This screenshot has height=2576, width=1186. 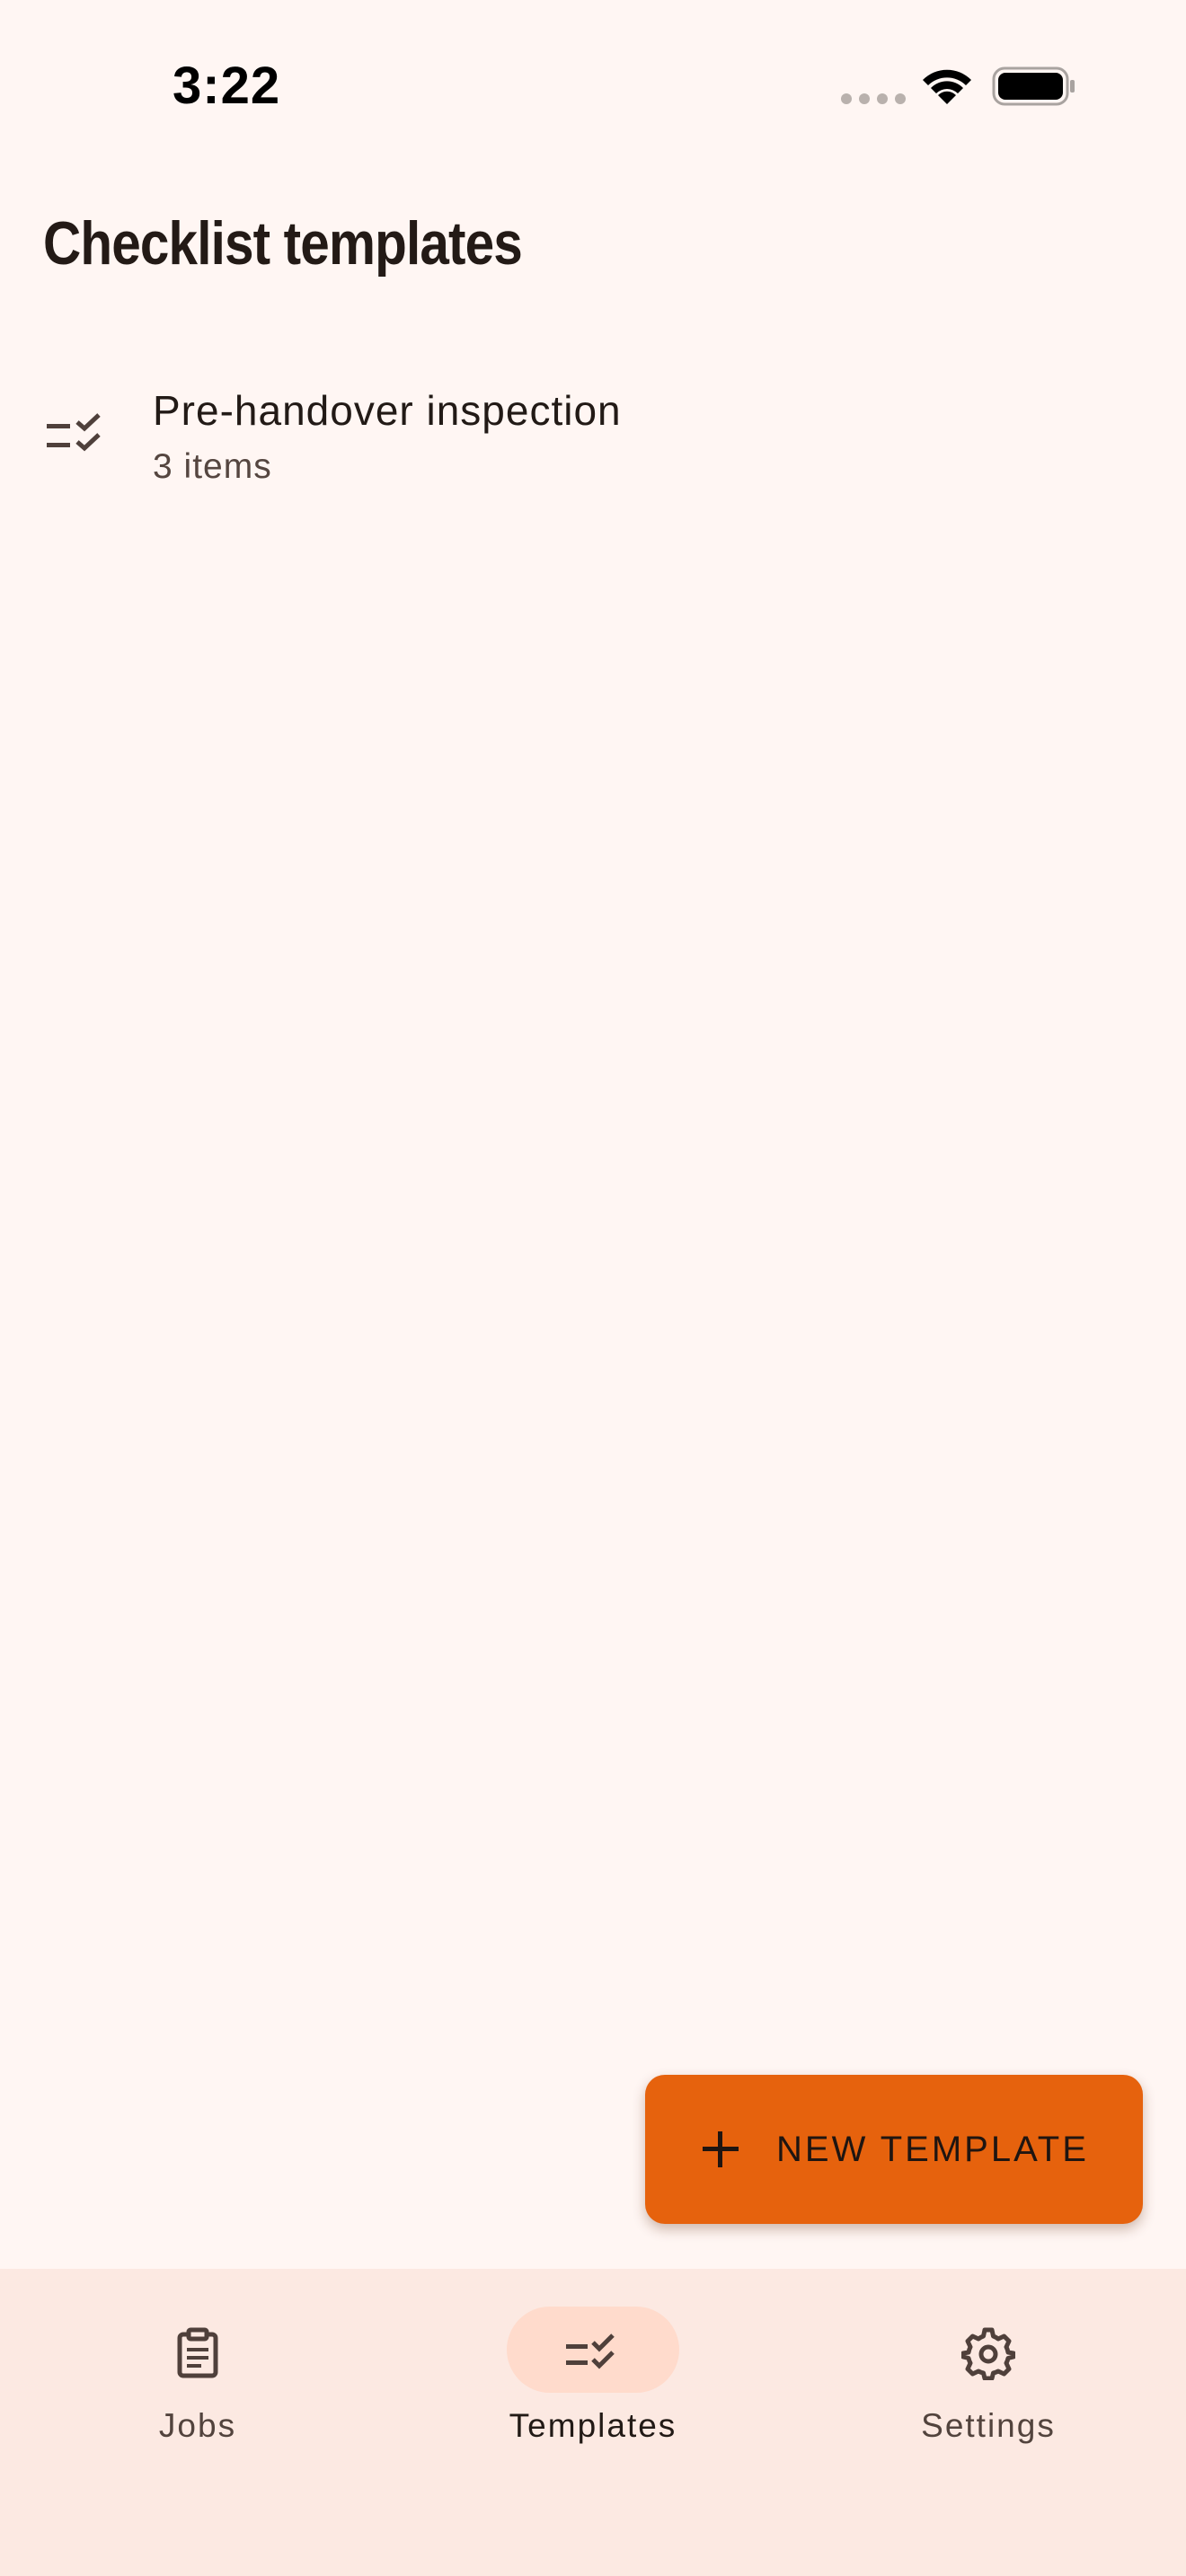 What do you see at coordinates (197, 2392) in the screenshot?
I see `nav-item-jobs: Jobs` at bounding box center [197, 2392].